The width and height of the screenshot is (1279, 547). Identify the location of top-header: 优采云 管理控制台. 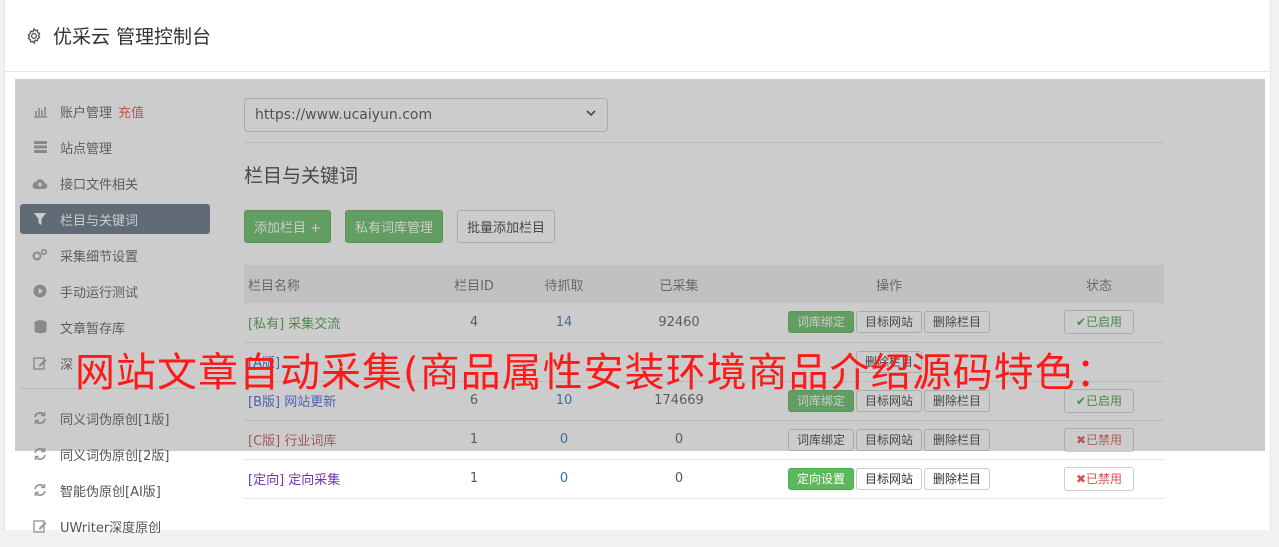
(637, 36).